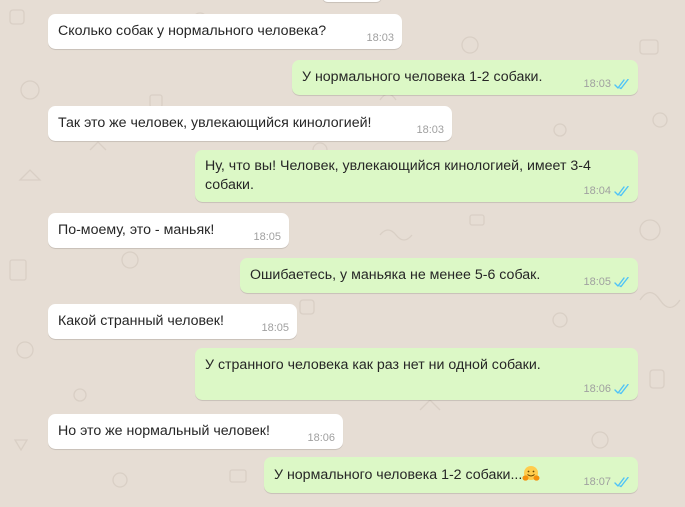 The height and width of the screenshot is (507, 685). What do you see at coordinates (597, 482) in the screenshot?
I see `message-time: 18:07` at bounding box center [597, 482].